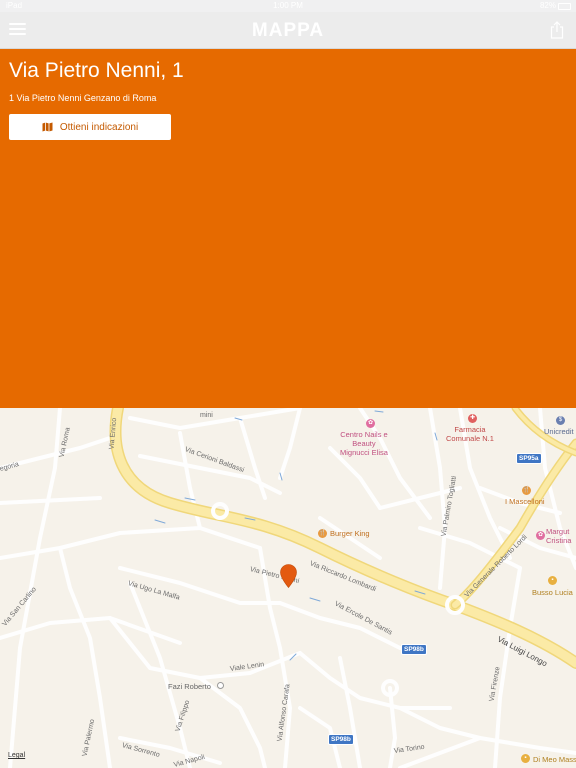  What do you see at coordinates (96, 70) in the screenshot?
I see `place-title: Via Pietro Nenni, 1` at bounding box center [96, 70].